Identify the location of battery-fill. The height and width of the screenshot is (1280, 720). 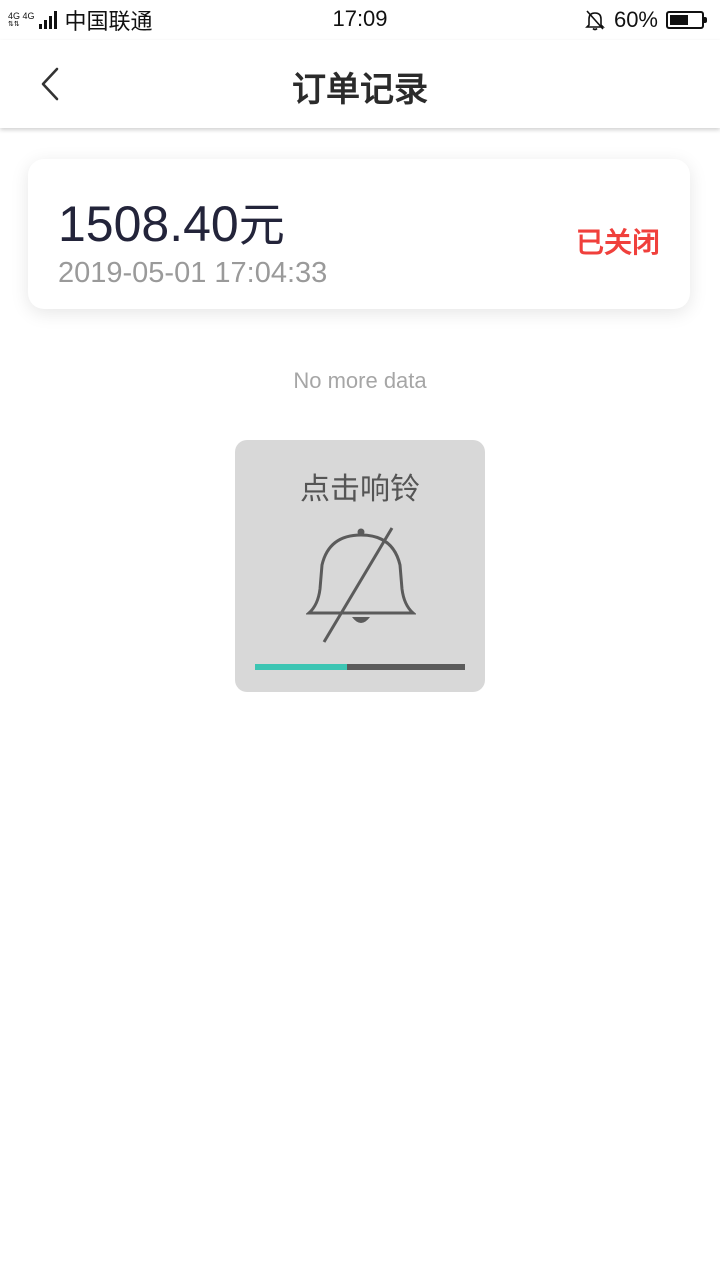
(679, 20).